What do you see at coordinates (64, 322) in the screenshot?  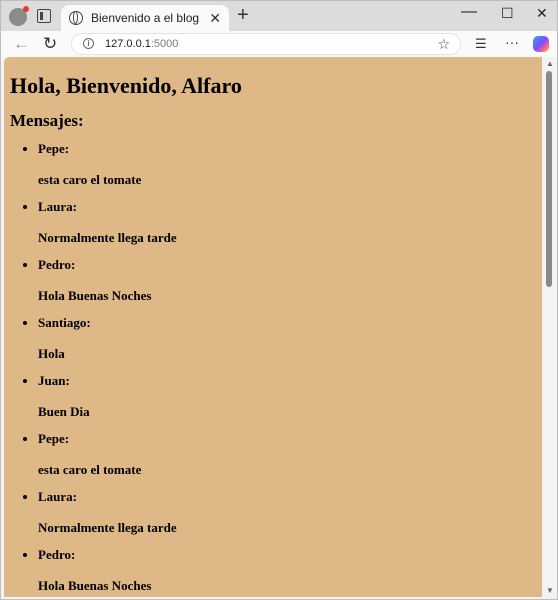 I see `message-author: Santiago:` at bounding box center [64, 322].